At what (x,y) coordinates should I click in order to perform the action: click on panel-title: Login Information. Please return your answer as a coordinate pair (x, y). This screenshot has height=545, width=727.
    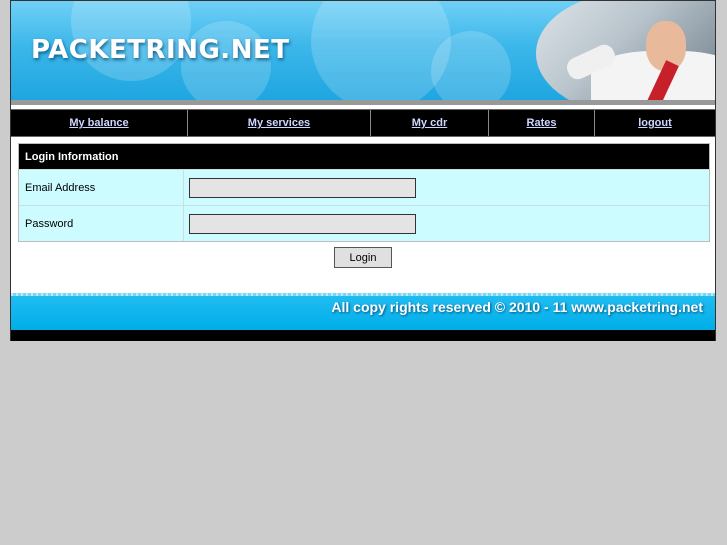
    Looking at the image, I should click on (364, 156).